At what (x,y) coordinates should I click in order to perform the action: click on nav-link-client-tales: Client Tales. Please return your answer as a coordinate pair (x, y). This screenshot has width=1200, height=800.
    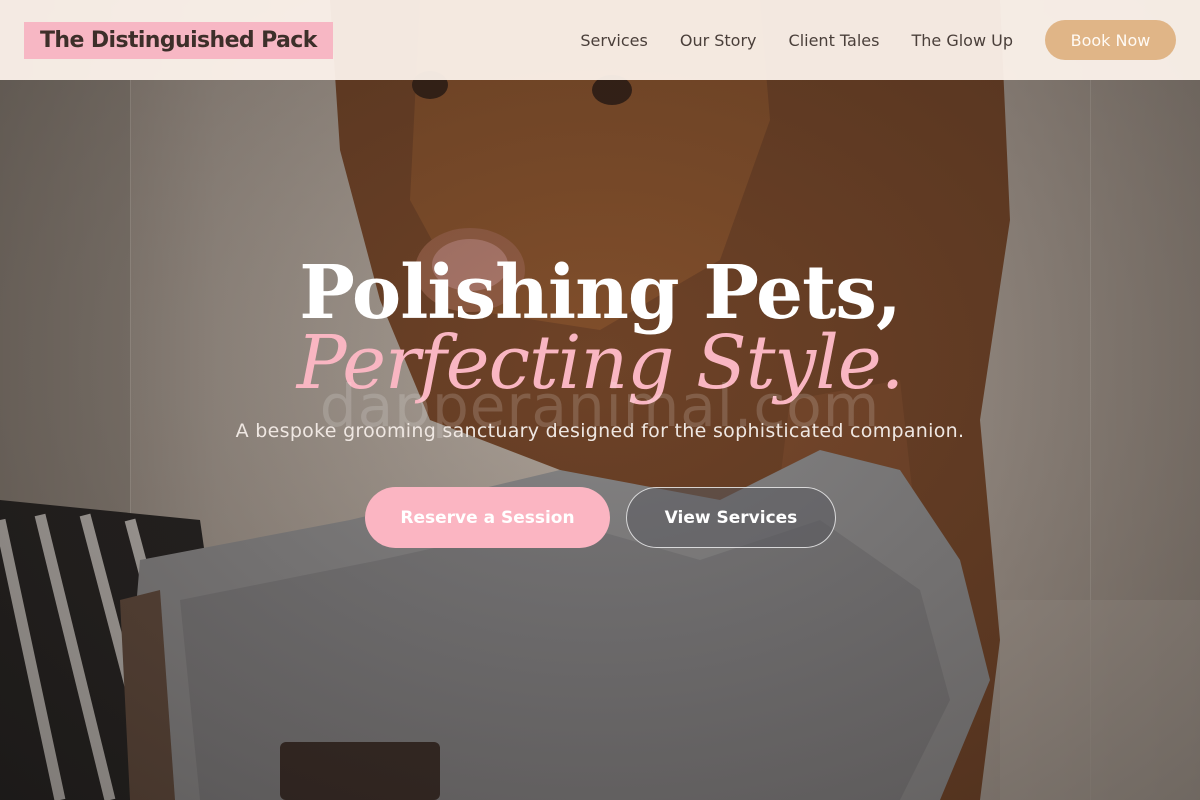
    Looking at the image, I should click on (834, 40).